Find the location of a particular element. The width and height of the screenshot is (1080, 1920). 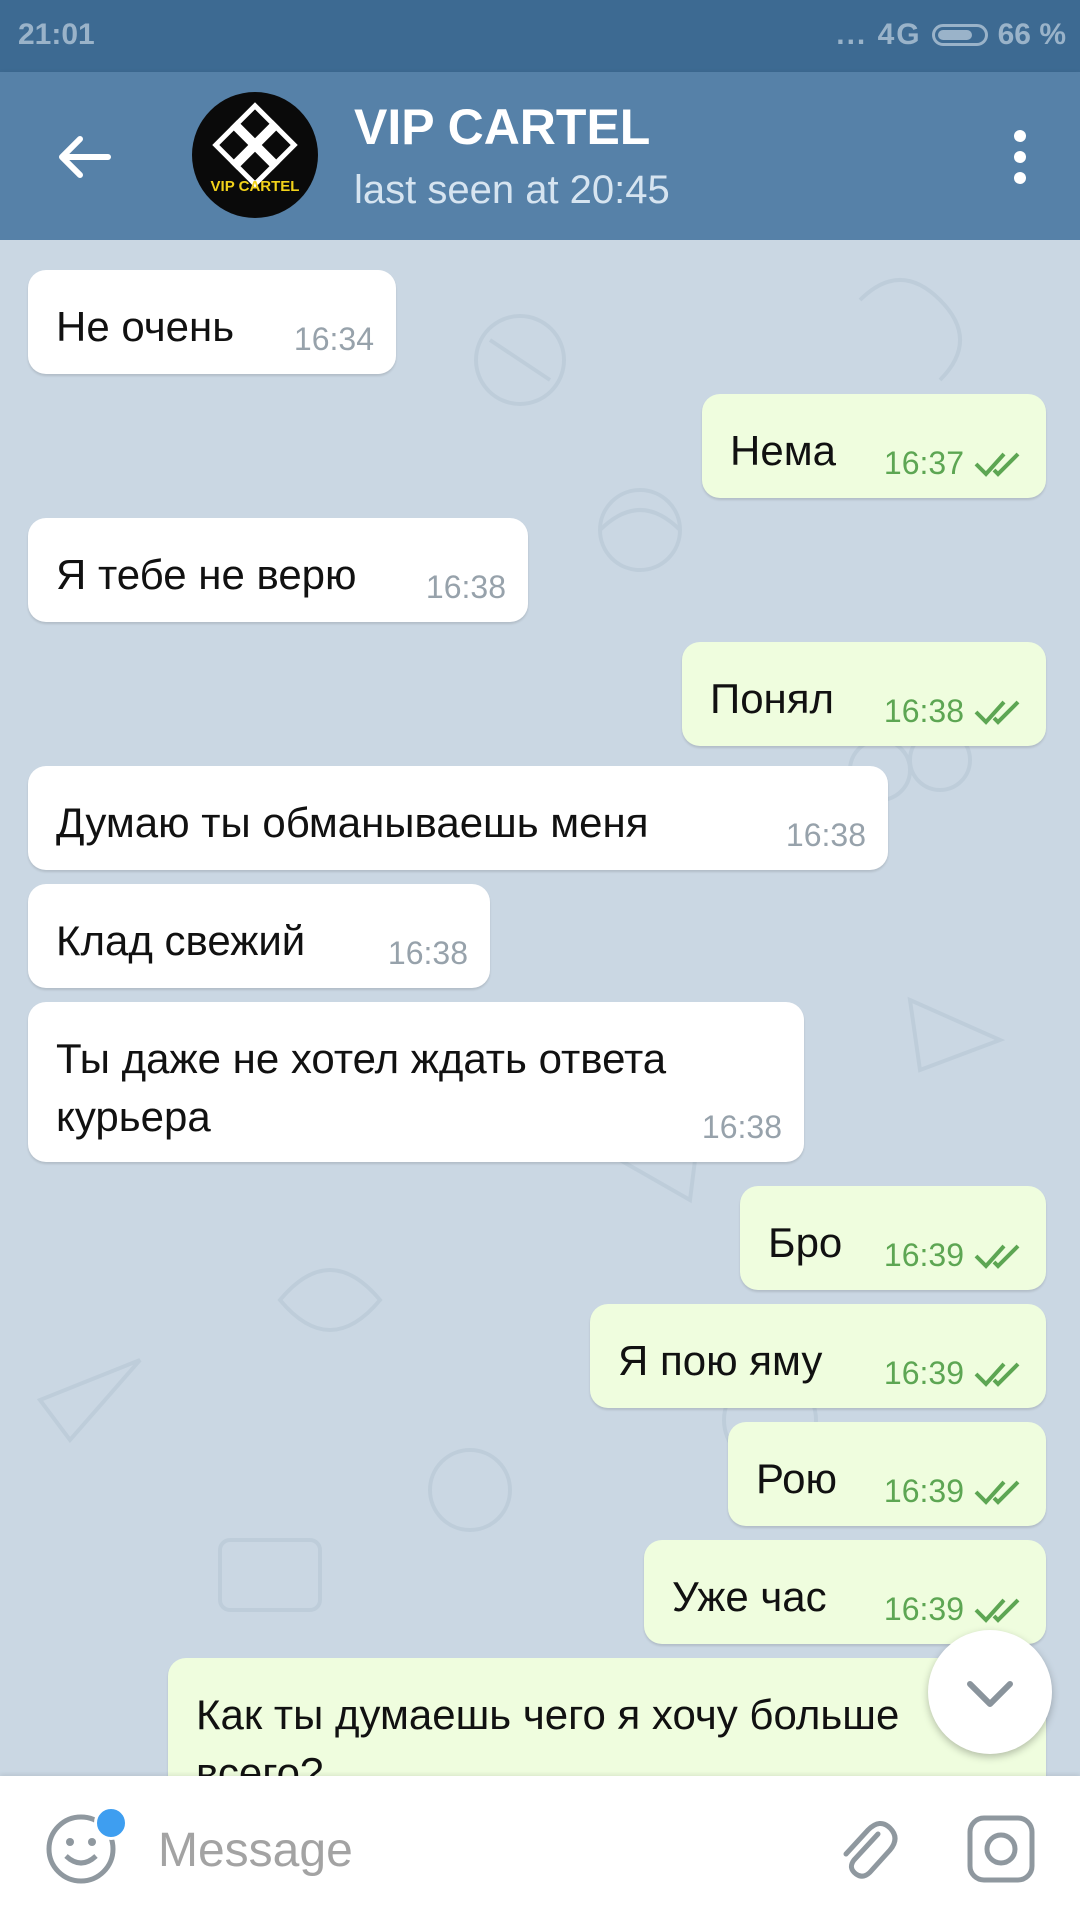

message-time: 16:37 is located at coordinates (923, 463).